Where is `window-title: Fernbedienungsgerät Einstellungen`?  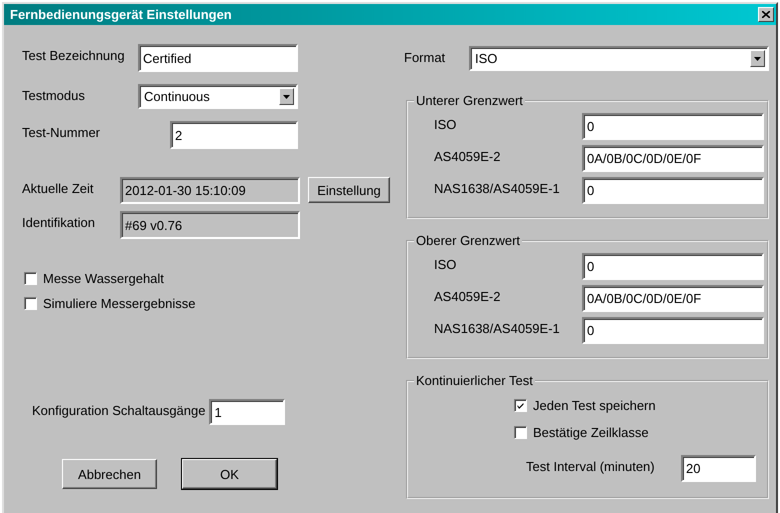 window-title: Fernbedienungsgerät Einstellungen is located at coordinates (121, 14).